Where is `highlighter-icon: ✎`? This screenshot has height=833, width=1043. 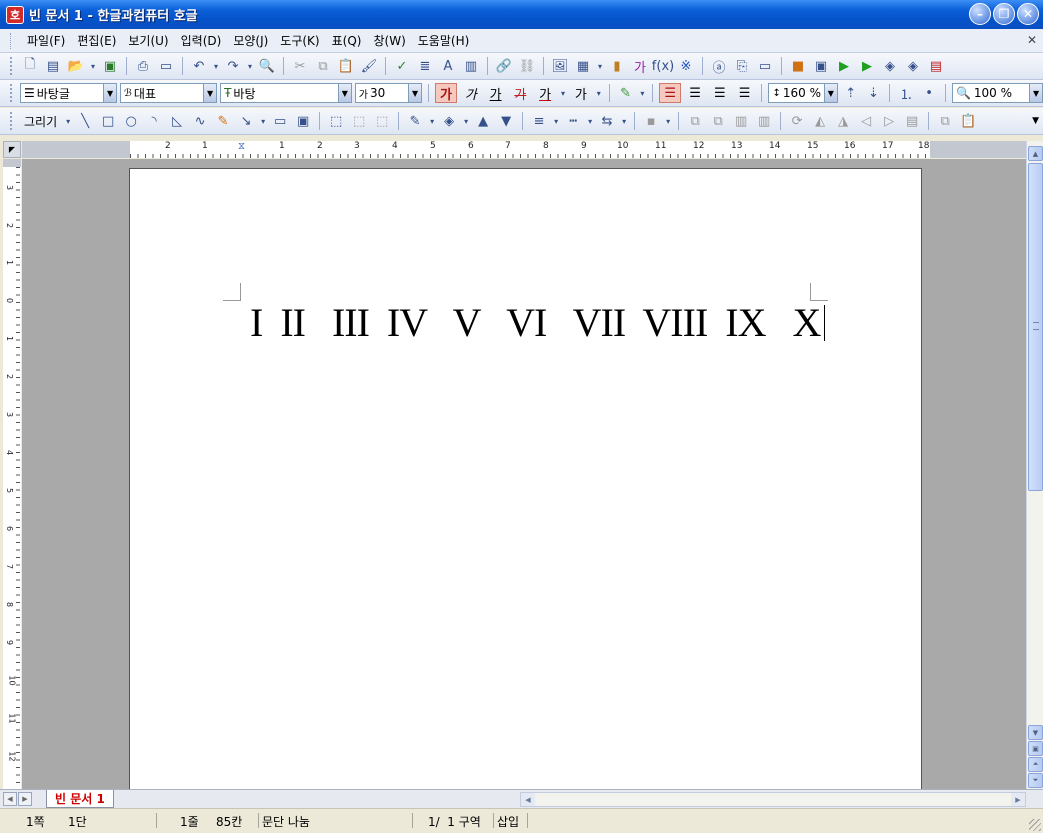 highlighter-icon: ✎ is located at coordinates (626, 93).